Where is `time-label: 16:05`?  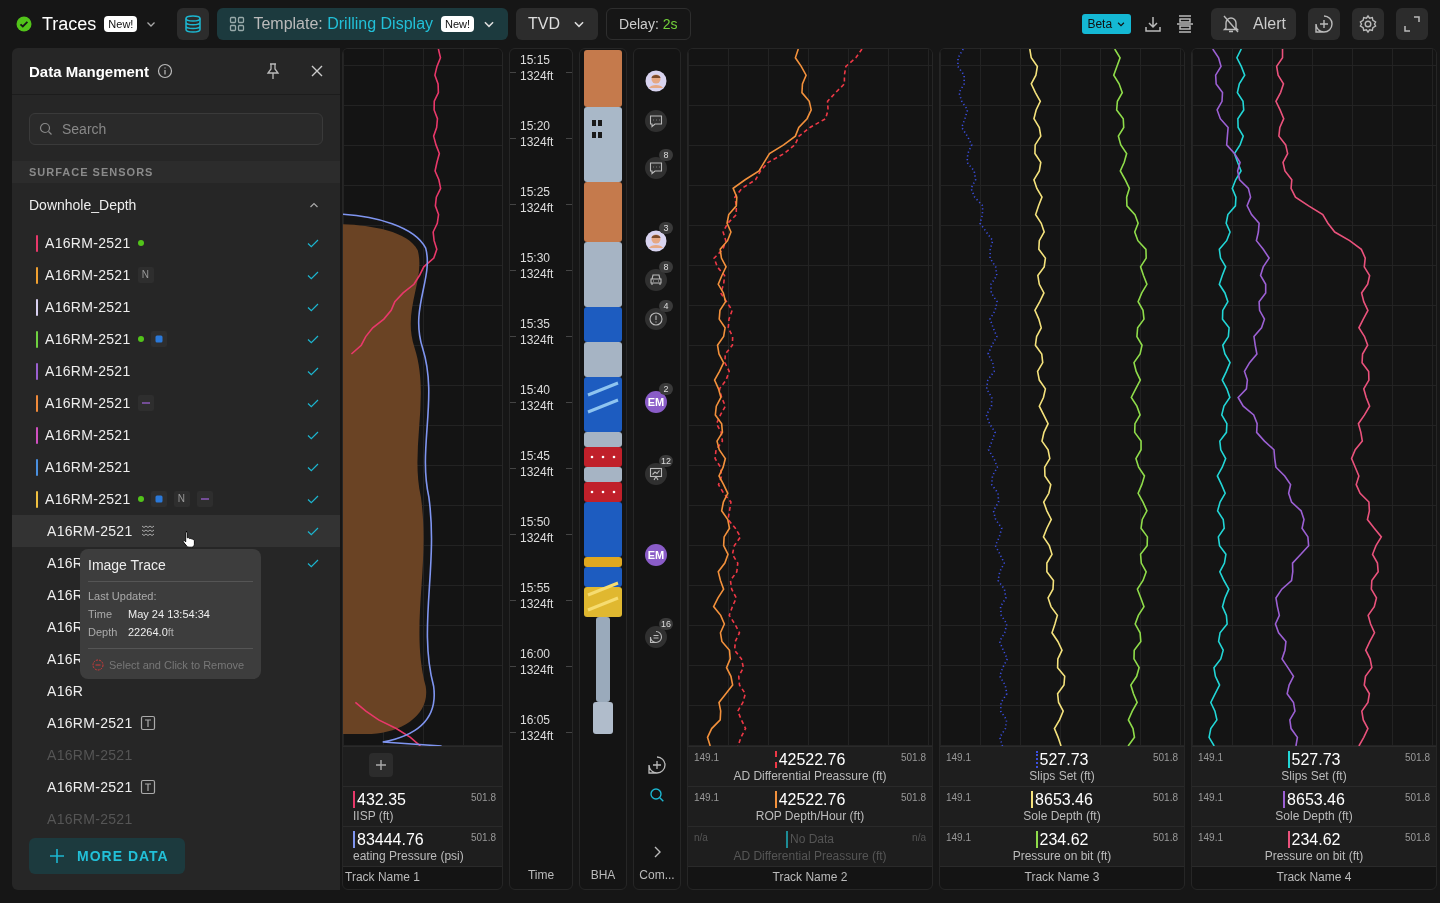
time-label: 16:05 is located at coordinates (536, 720).